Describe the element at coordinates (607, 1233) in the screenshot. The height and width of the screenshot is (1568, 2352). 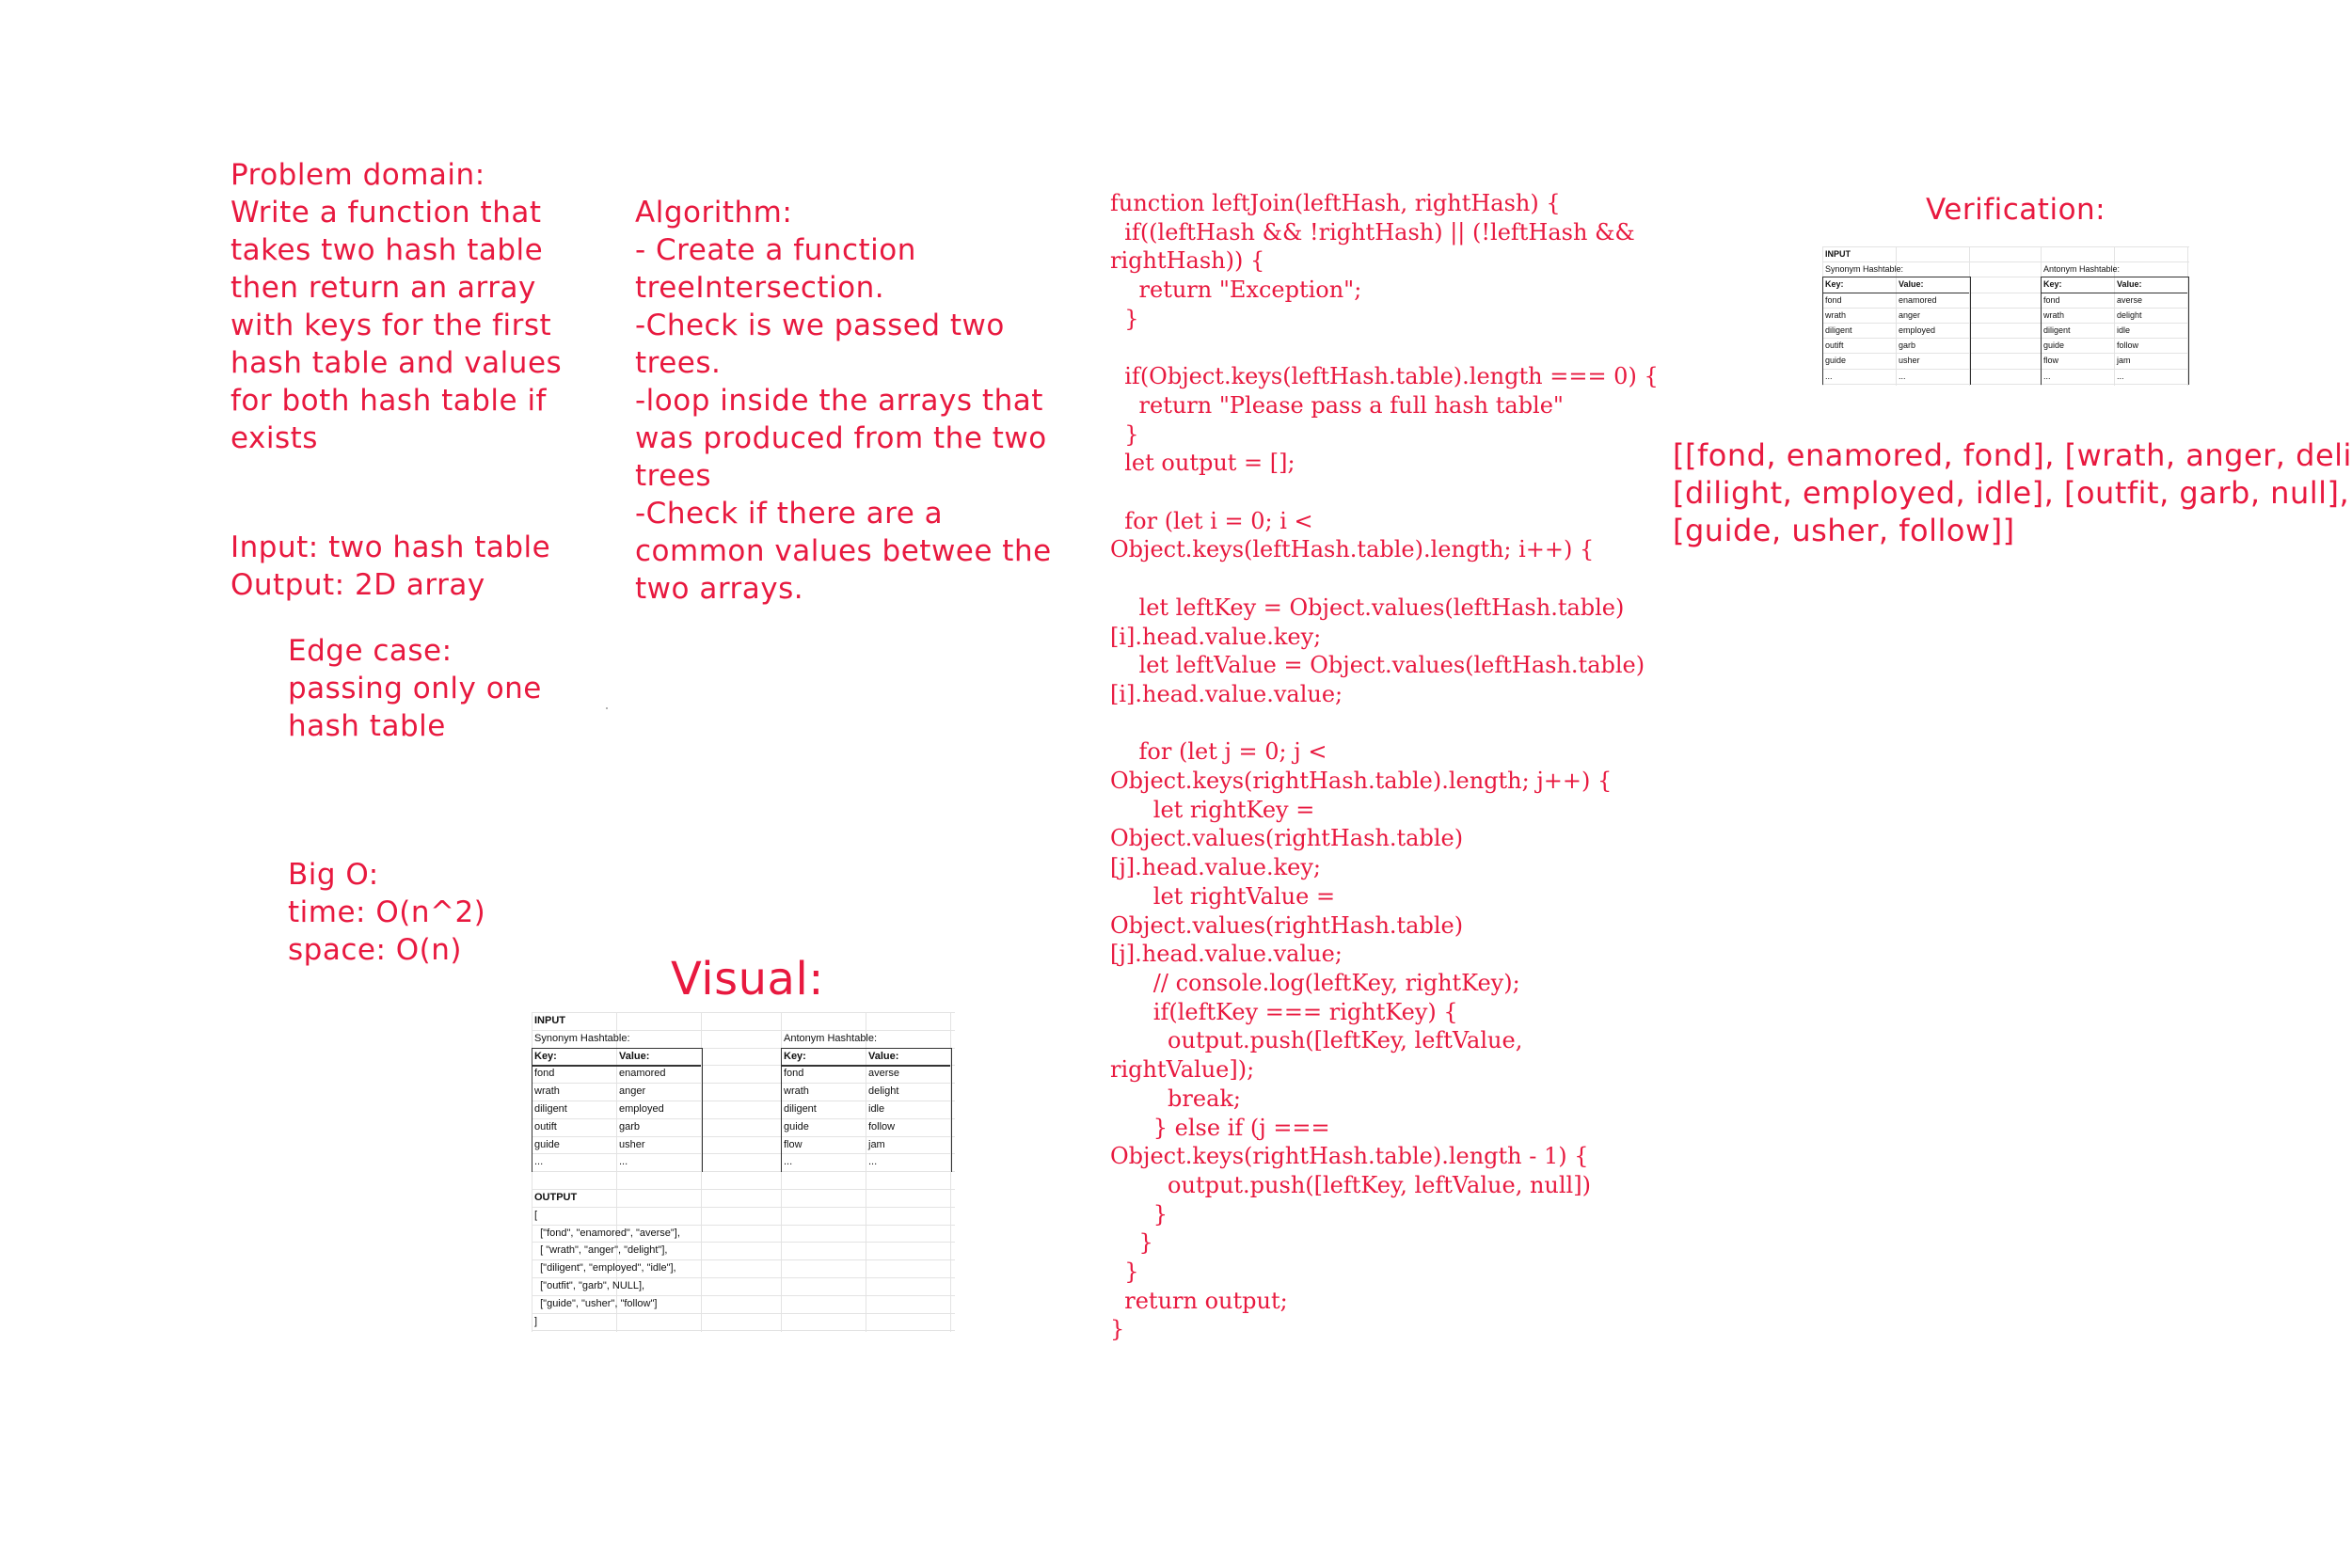
I see `sheet-output-line: ["fond", "enamored", "averse"],` at that location.